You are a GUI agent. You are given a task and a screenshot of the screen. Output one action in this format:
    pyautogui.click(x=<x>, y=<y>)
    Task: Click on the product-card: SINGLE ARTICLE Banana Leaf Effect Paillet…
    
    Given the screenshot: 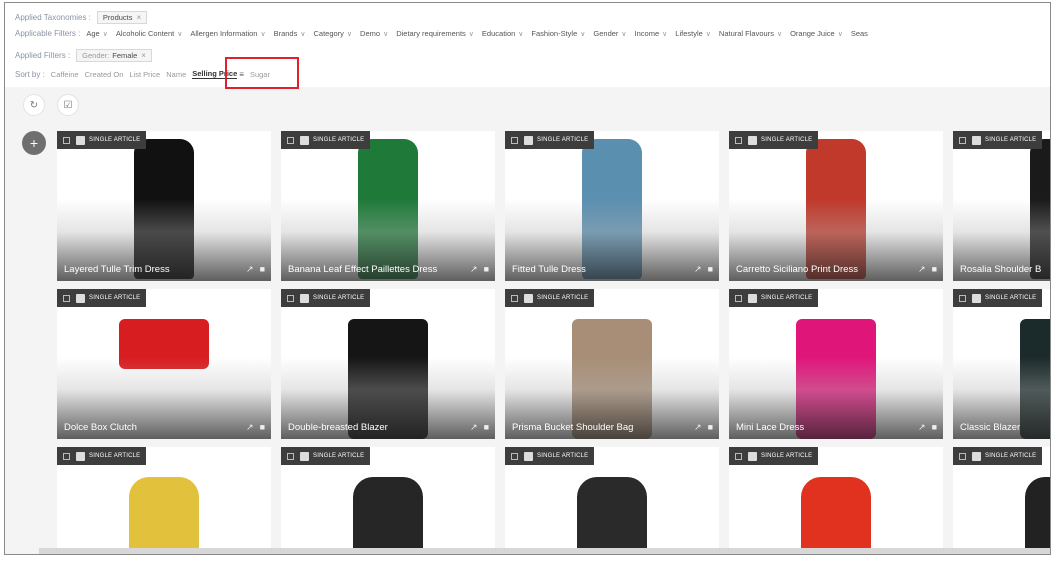 What is the action you would take?
    pyautogui.click(x=388, y=206)
    